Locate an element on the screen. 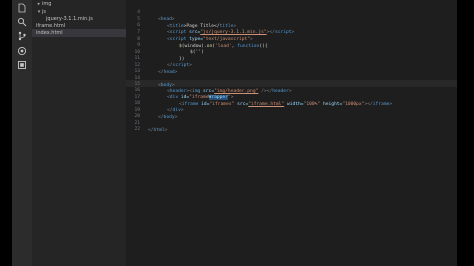 The image size is (474, 266). sidebar-item-label: img is located at coordinates (47, 4).